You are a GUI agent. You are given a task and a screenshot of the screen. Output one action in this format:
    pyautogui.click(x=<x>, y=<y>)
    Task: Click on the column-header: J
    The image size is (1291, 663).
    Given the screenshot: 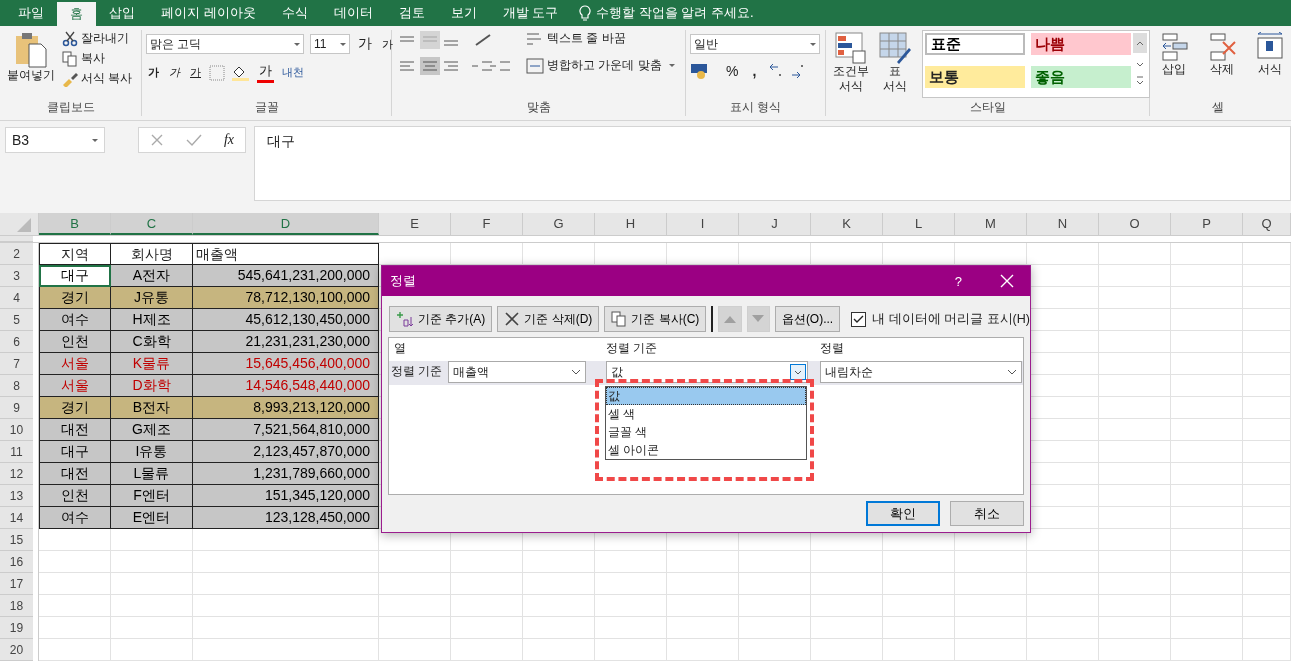 What is the action you would take?
    pyautogui.click(x=775, y=224)
    